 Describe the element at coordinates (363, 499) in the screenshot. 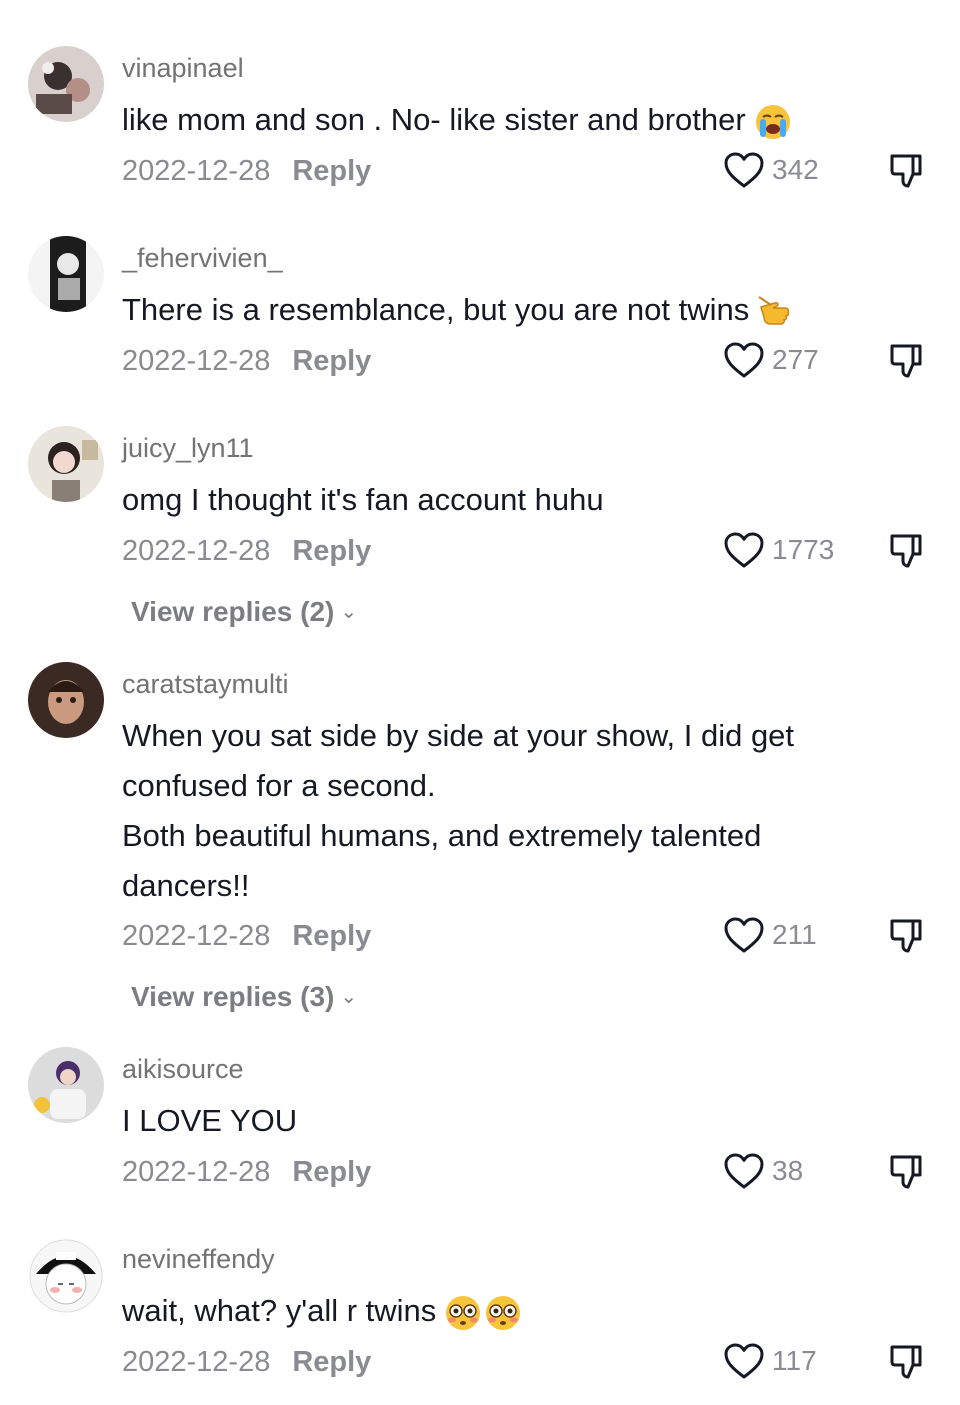

I see `comment-text-line: omg I thought it's fan account huhu` at that location.